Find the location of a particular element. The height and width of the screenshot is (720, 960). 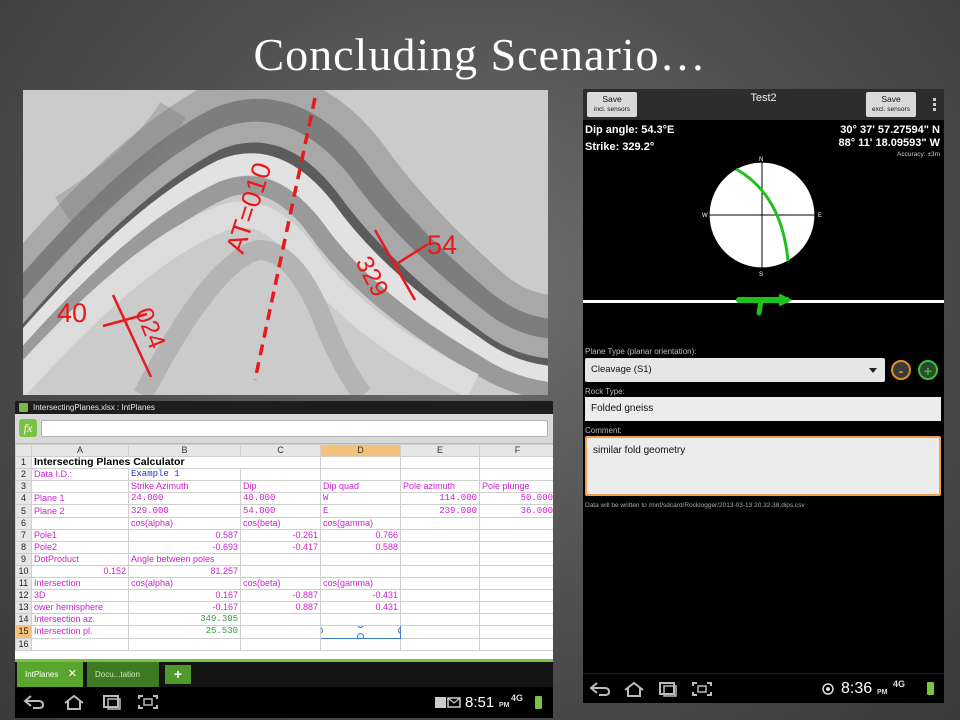

row-header: 15 is located at coordinates (23, 632).